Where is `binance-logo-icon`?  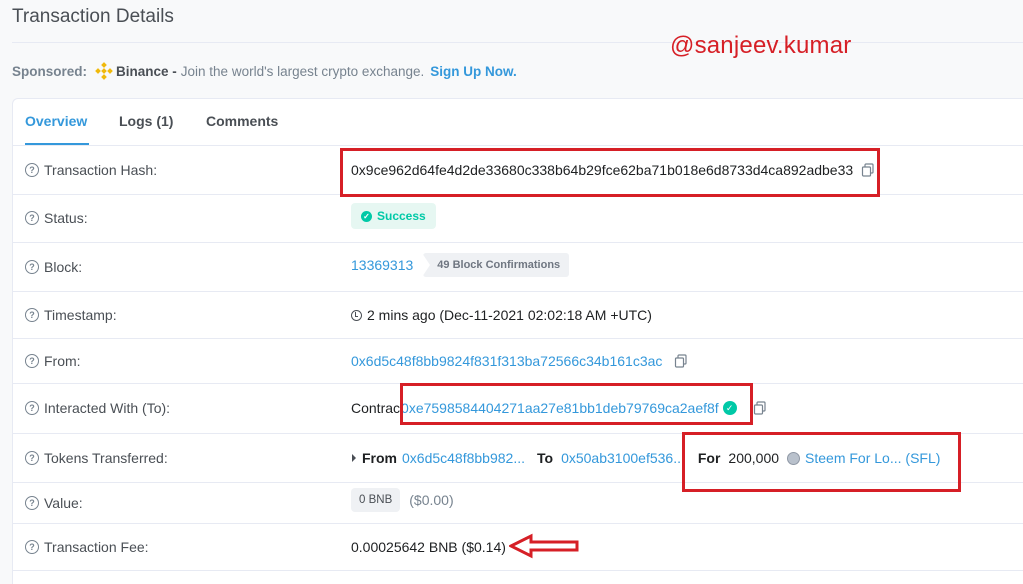
binance-logo-icon is located at coordinates (104, 71).